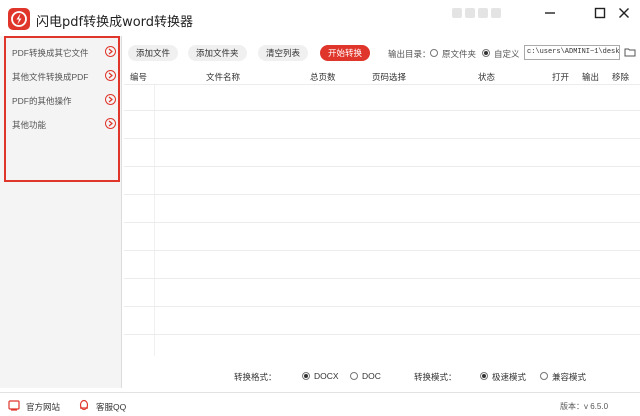  What do you see at coordinates (14, 405) in the screenshot?
I see `home-icon` at bounding box center [14, 405].